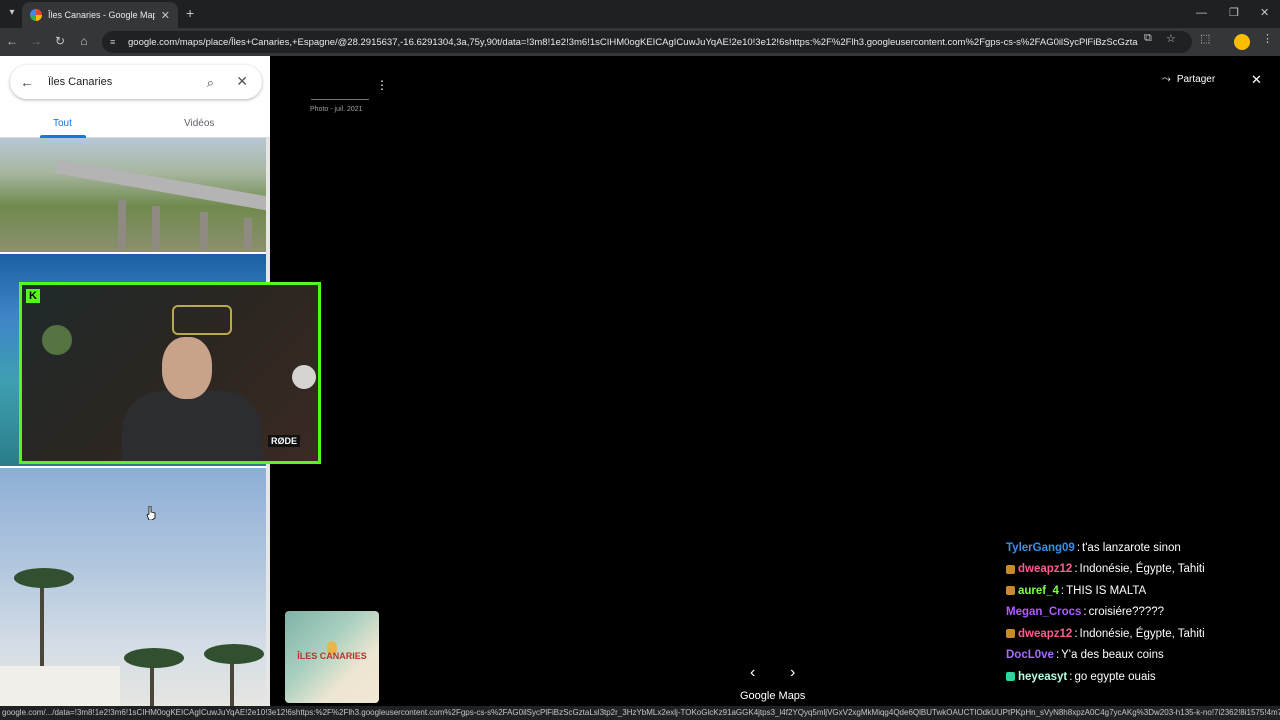  What do you see at coordinates (133, 587) in the screenshot?
I see `photo-thumbnail-palms` at bounding box center [133, 587].